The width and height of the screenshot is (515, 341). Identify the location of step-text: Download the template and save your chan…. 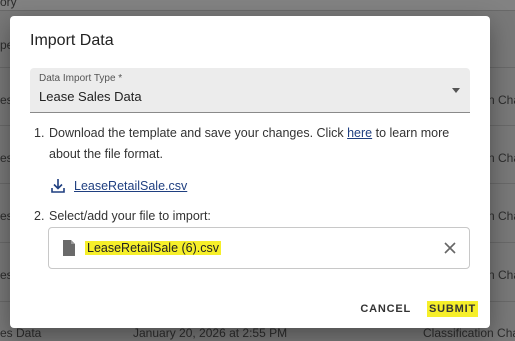
(198, 133).